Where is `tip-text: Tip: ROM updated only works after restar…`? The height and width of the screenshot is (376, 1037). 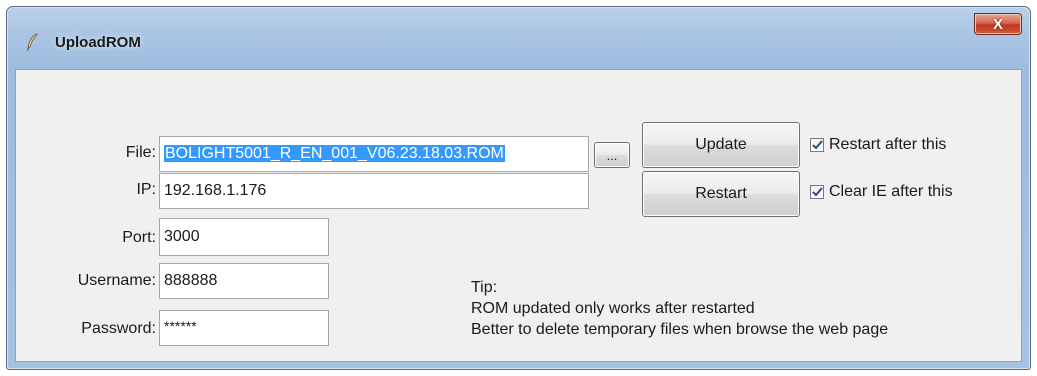
tip-text: Tip: ROM updated only works after restar… is located at coordinates (679, 308).